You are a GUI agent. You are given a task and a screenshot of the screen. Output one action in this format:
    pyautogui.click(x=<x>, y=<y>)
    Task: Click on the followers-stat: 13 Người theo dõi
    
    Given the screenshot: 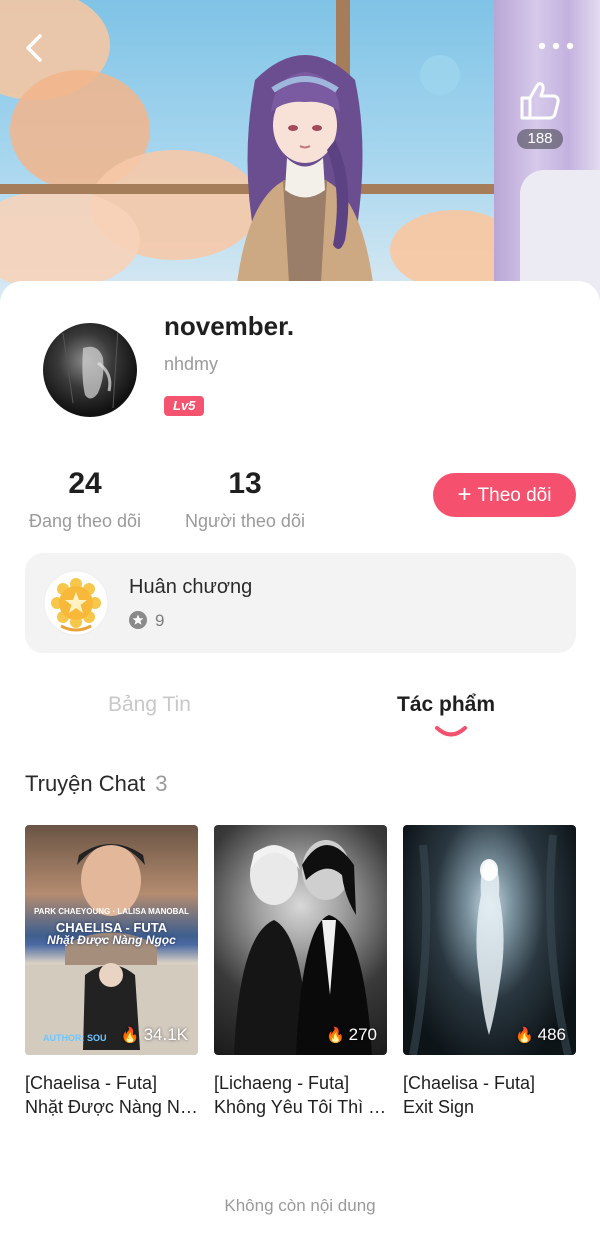 What is the action you would take?
    pyautogui.click(x=245, y=499)
    